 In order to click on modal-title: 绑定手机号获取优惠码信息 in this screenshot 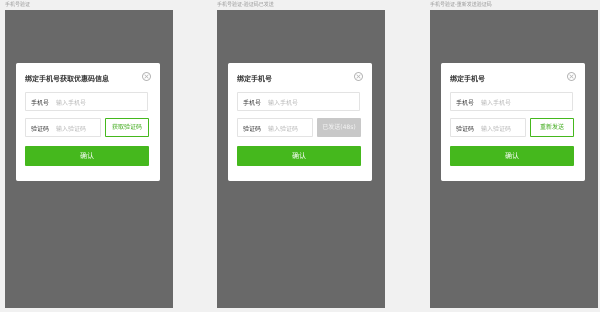, I will do `click(67, 79)`.